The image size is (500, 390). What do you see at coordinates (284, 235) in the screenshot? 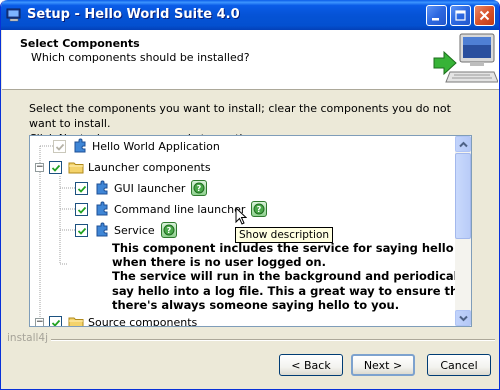
I see `show-description-tooltip: Show description` at bounding box center [284, 235].